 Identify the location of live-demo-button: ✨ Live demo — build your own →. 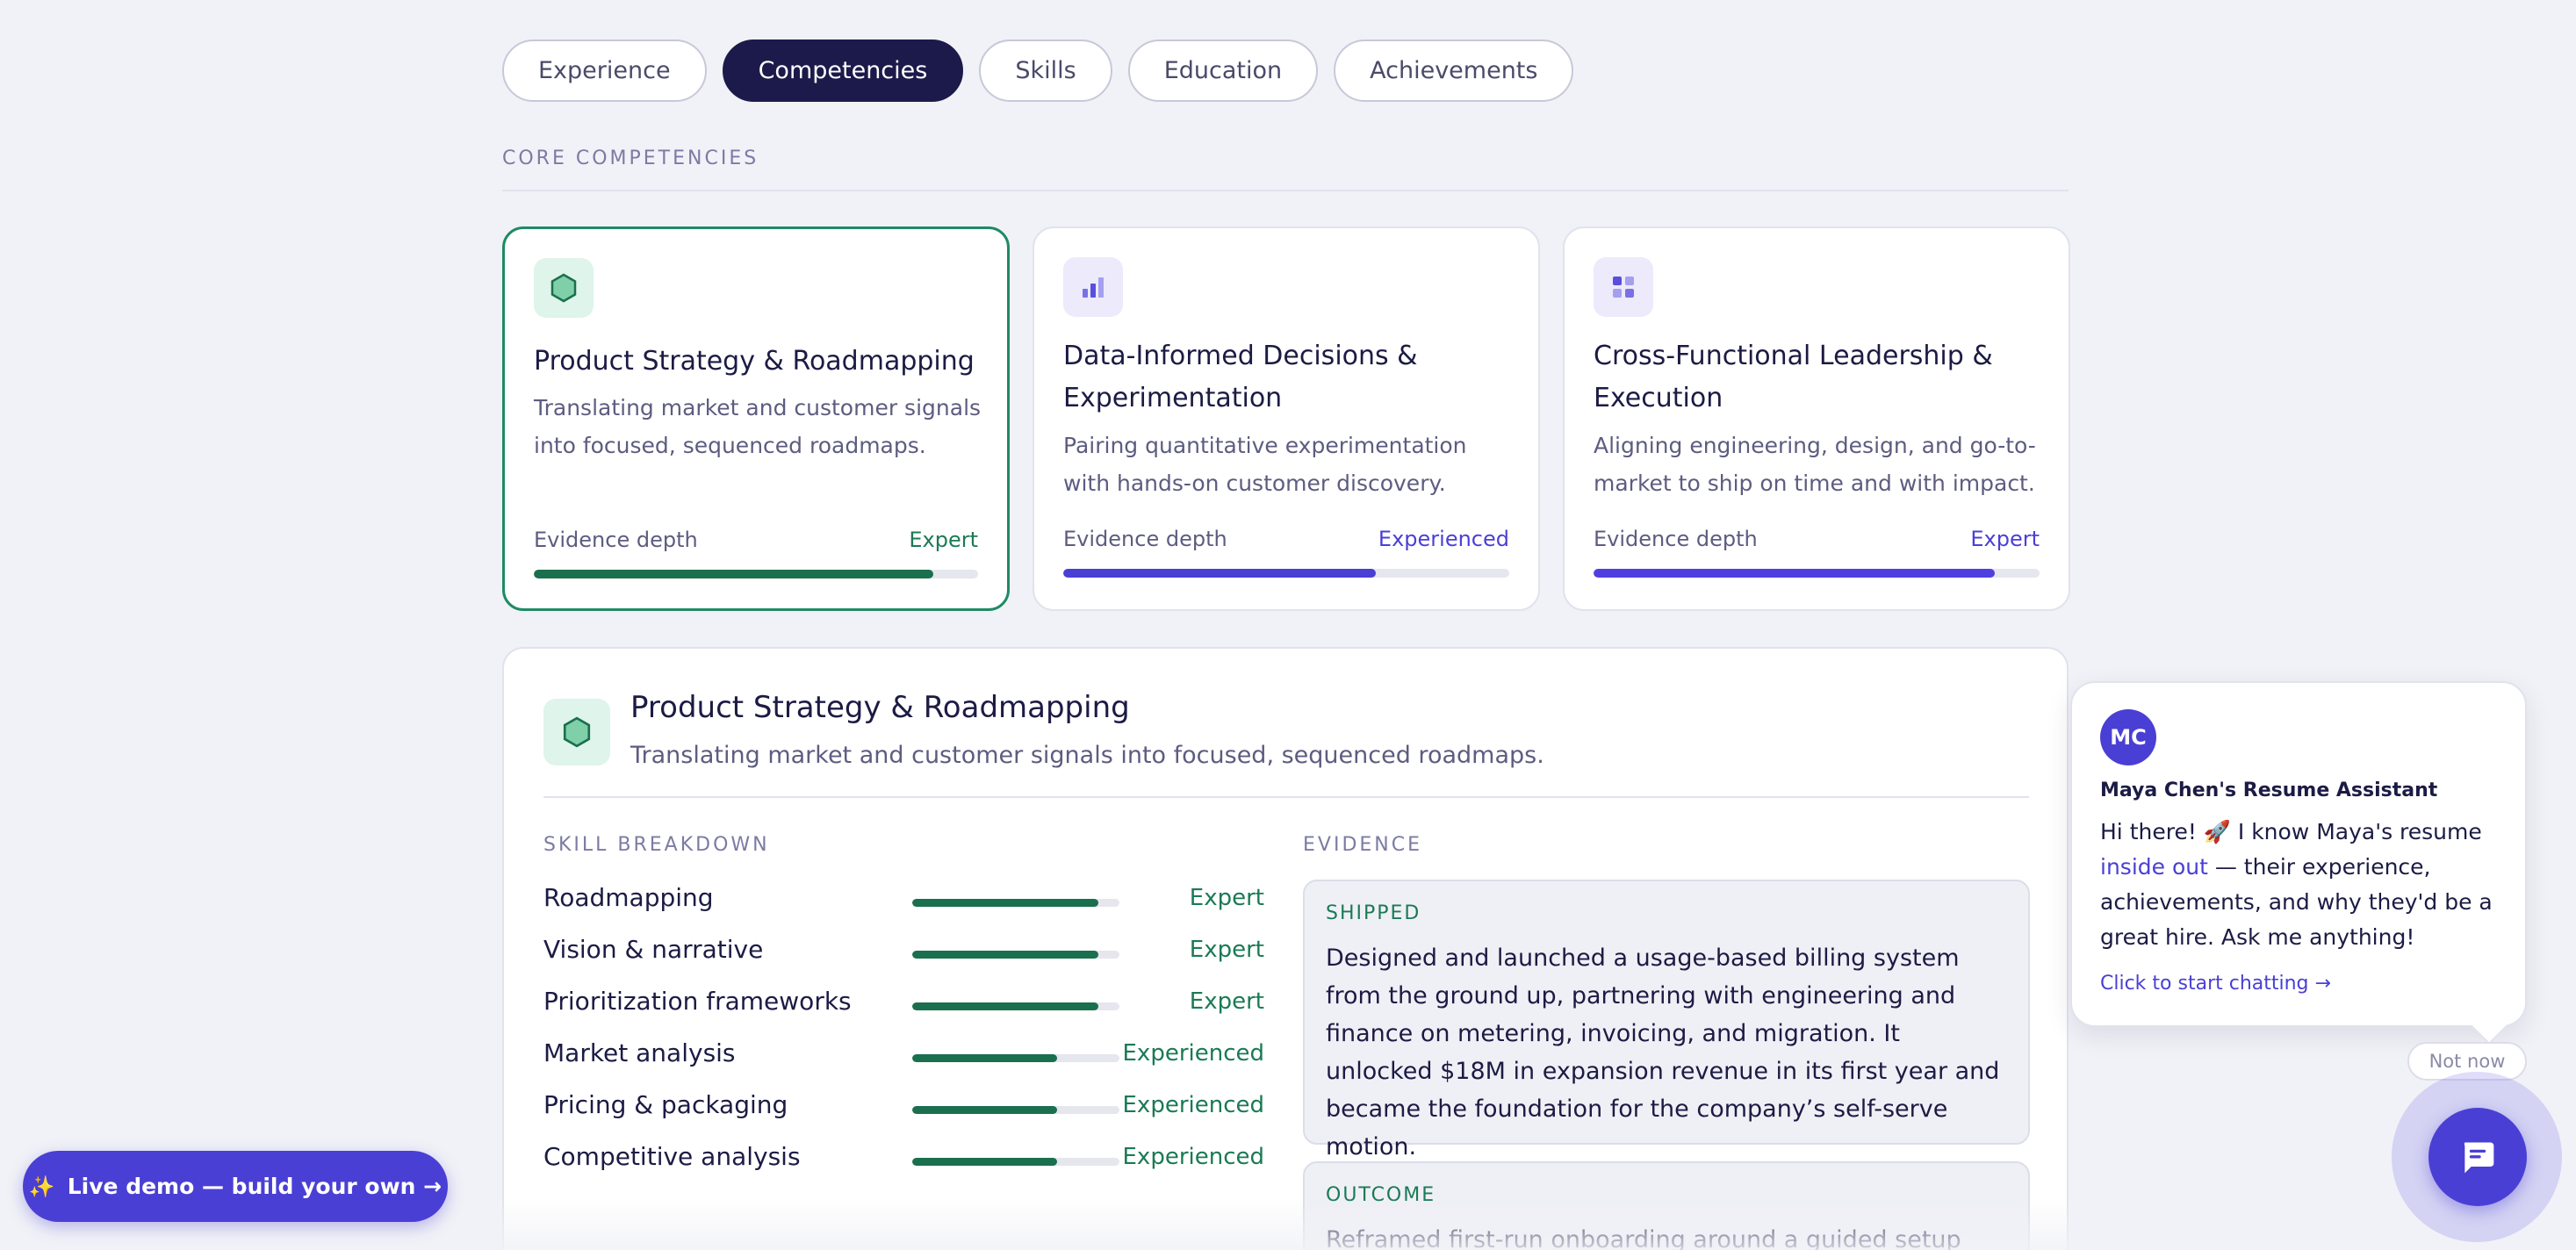
(235, 1186).